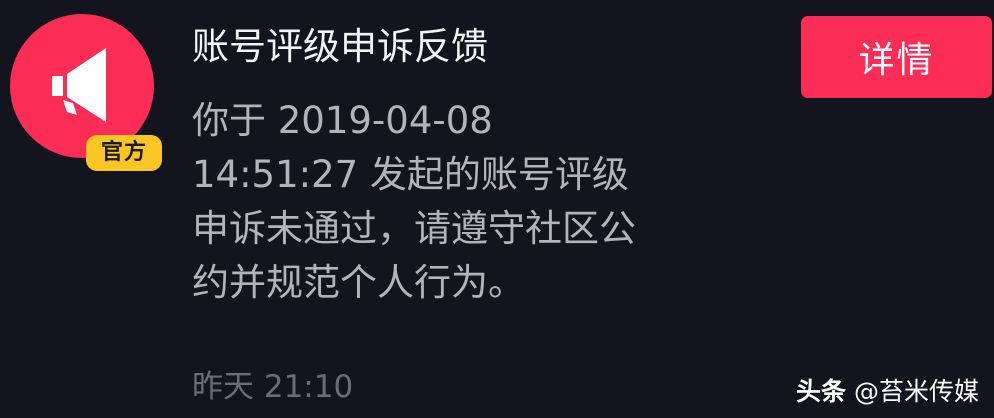 Image resolution: width=994 pixels, height=418 pixels. I want to click on watermark-brand: 头条, so click(821, 391).